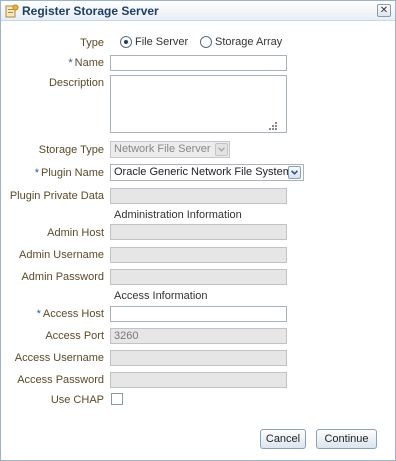 The image size is (396, 461). I want to click on plugin-private-data-label: Plugin Private Data, so click(56, 196).